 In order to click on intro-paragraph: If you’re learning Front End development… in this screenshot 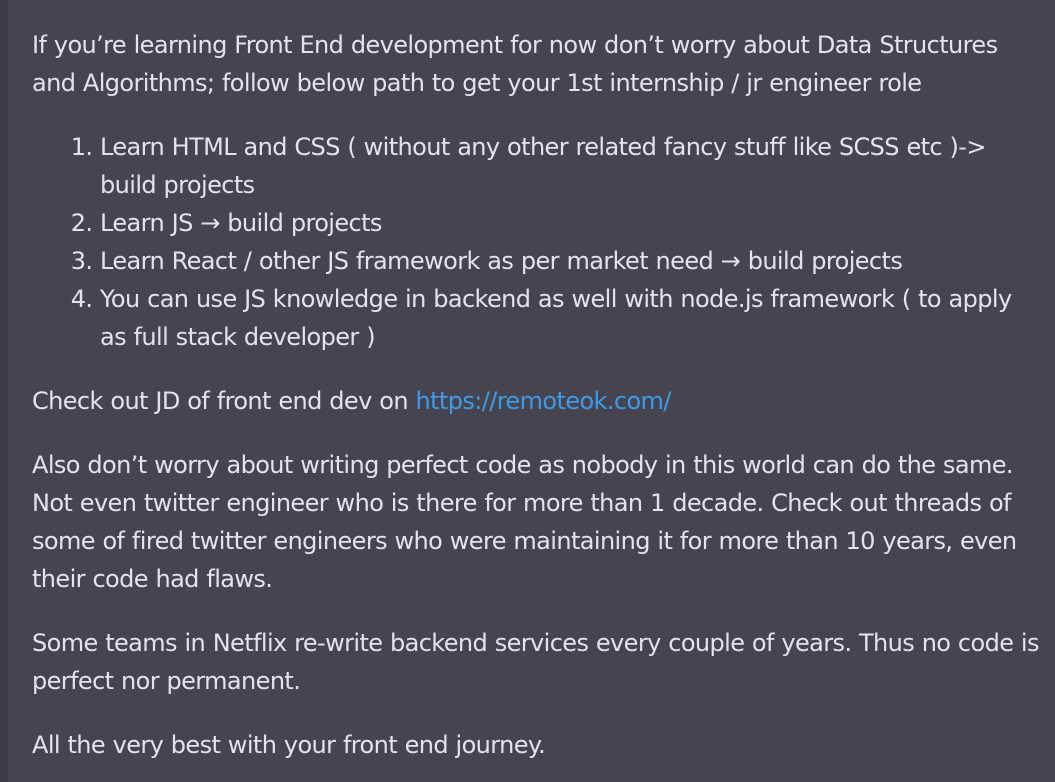, I will do `click(515, 64)`.